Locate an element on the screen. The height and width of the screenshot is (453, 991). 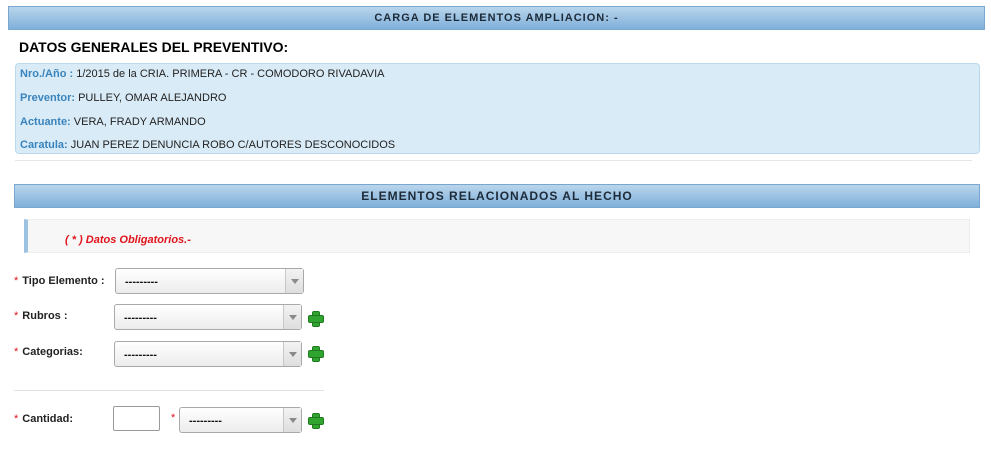
section-header: ELEMENTOS RELACIONADOS AL HECHO is located at coordinates (497, 196).